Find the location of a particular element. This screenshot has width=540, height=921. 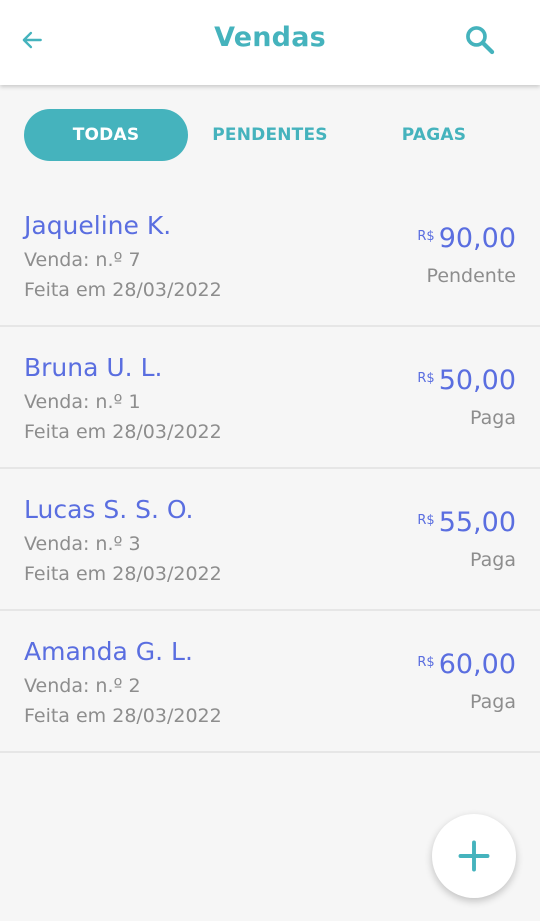

tab-todas: TODAS is located at coordinates (106, 135).